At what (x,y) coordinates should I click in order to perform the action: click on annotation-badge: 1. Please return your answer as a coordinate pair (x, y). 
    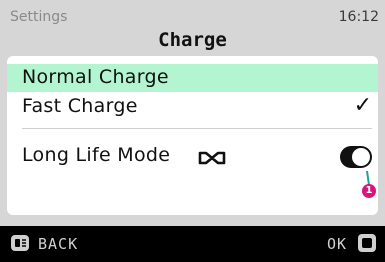
    Looking at the image, I should click on (369, 191).